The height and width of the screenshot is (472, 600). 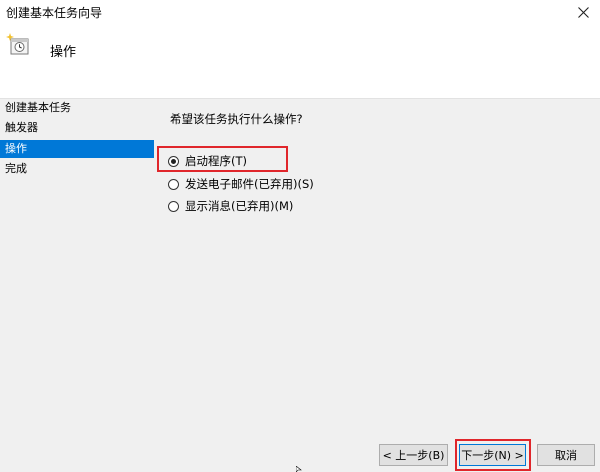 I want to click on radio-send-email, so click(x=173, y=184).